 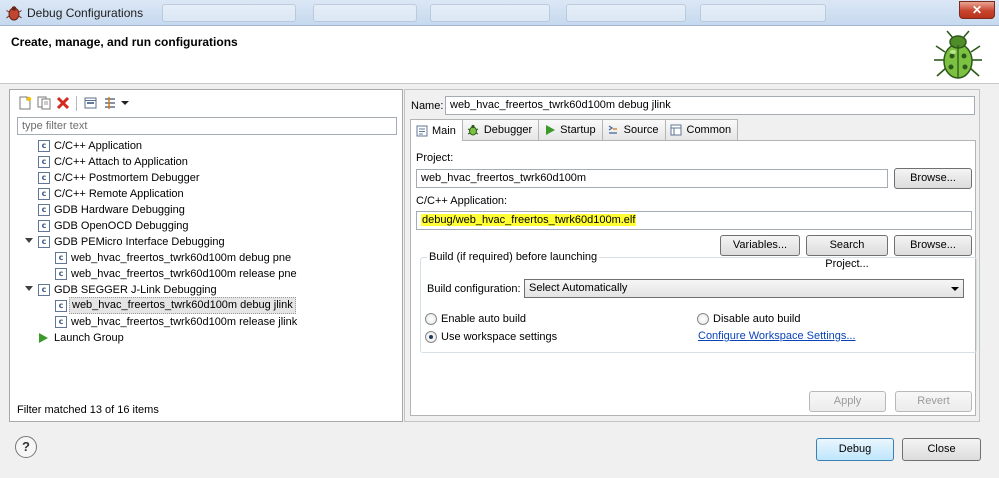 I want to click on disable-auto-build-option: Disable auto build, so click(x=748, y=319).